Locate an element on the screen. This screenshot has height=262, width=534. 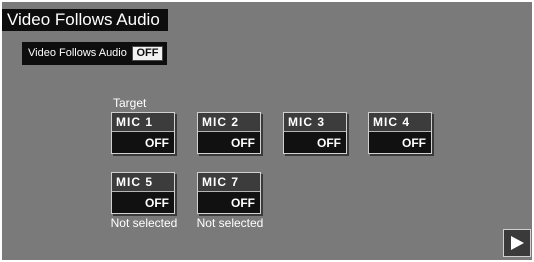
video-follows-audio-toggle: OFF is located at coordinates (147, 53).